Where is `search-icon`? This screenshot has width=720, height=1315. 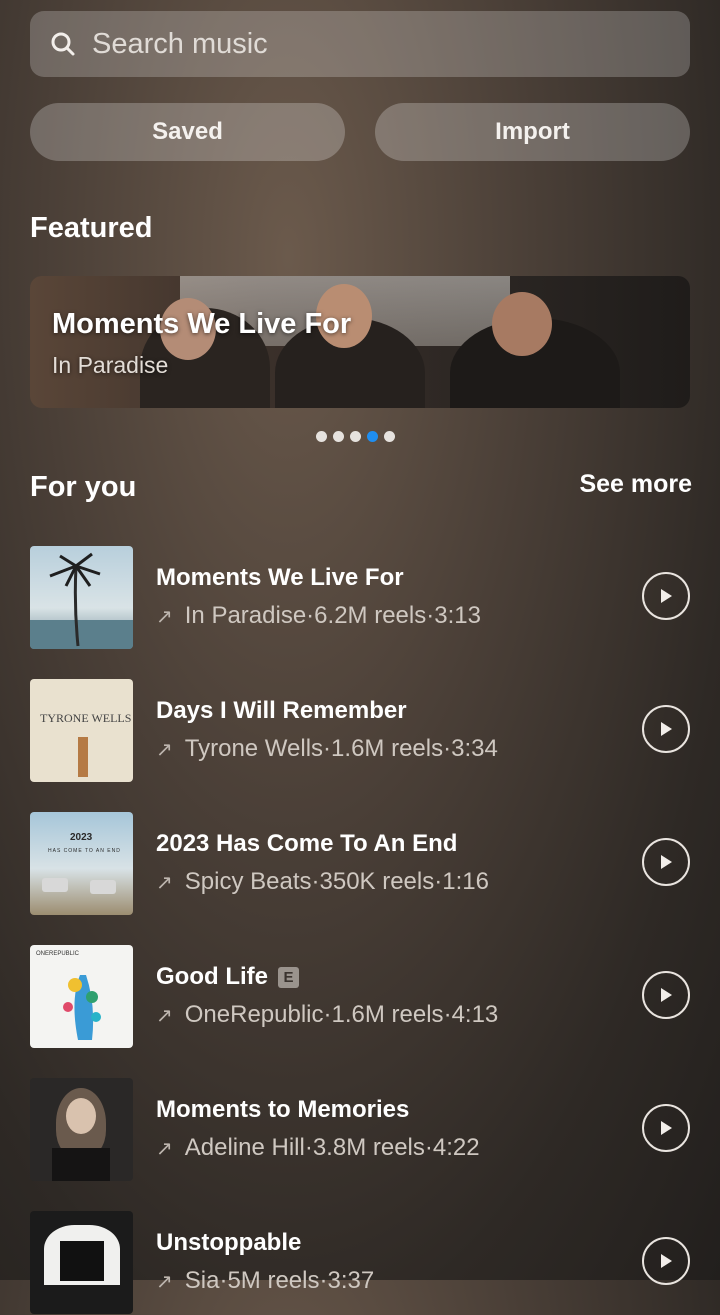
search-icon is located at coordinates (63, 44).